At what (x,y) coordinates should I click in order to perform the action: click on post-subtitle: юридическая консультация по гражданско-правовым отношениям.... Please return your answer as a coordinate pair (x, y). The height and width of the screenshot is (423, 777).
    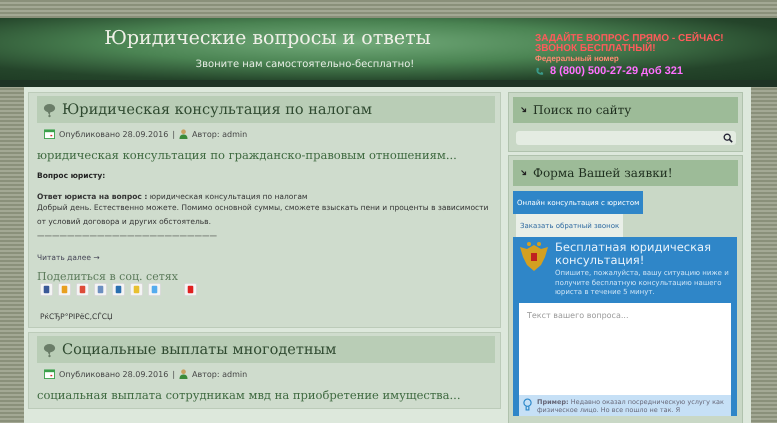
    Looking at the image, I should click on (247, 155).